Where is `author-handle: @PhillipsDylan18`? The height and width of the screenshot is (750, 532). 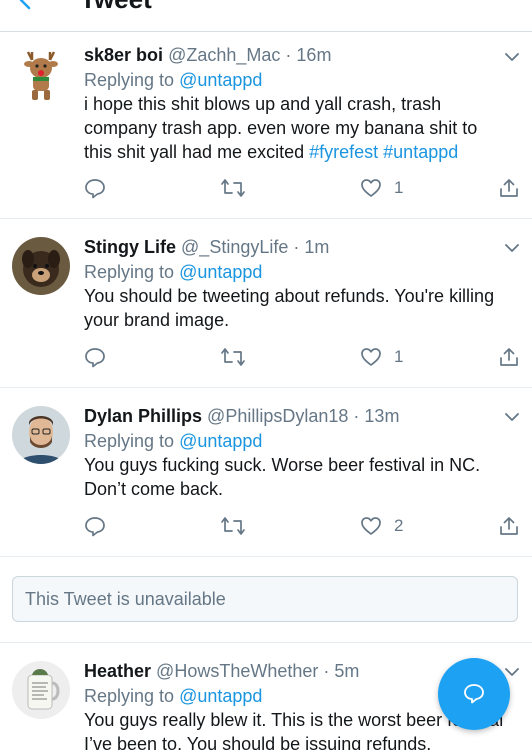
author-handle: @PhillipsDylan18 is located at coordinates (277, 416).